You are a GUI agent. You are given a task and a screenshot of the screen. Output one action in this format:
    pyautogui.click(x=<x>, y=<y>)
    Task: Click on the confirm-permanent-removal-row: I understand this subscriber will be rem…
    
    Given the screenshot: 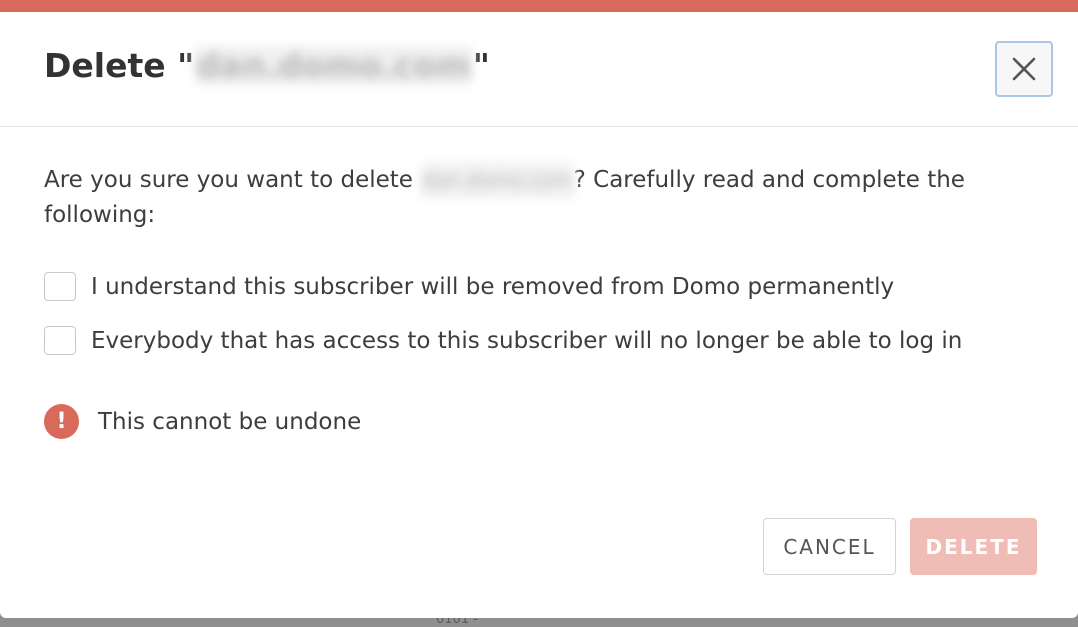 What is the action you would take?
    pyautogui.click(x=469, y=286)
    